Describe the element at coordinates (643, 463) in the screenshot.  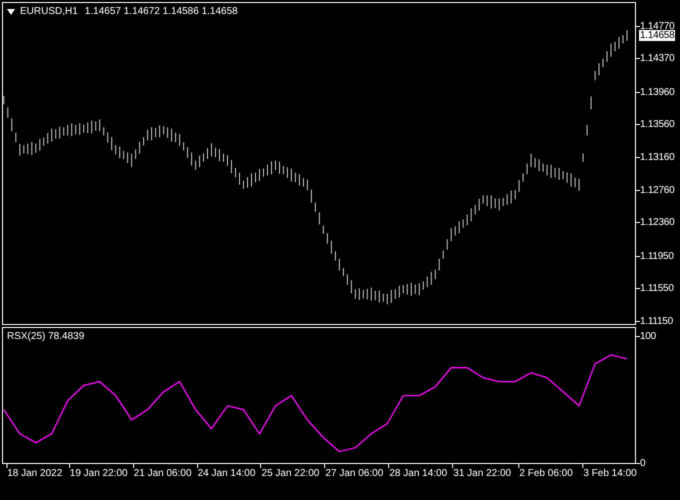
I see `axis-label: 0` at that location.